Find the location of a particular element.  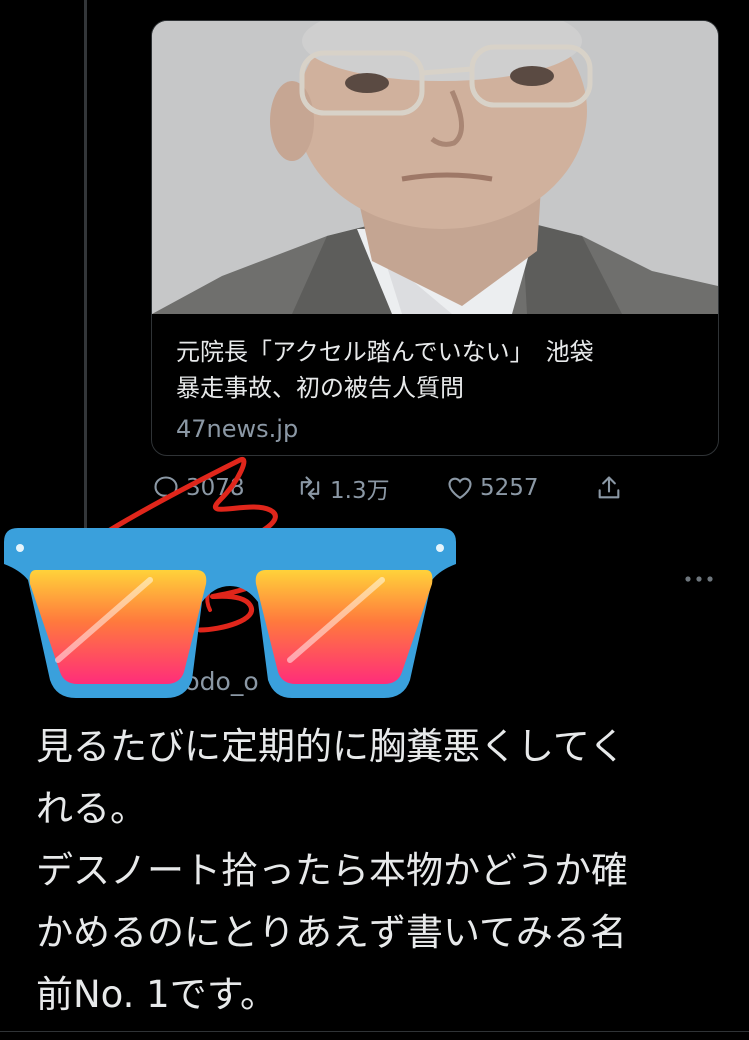

share-button is located at coordinates (611, 488).